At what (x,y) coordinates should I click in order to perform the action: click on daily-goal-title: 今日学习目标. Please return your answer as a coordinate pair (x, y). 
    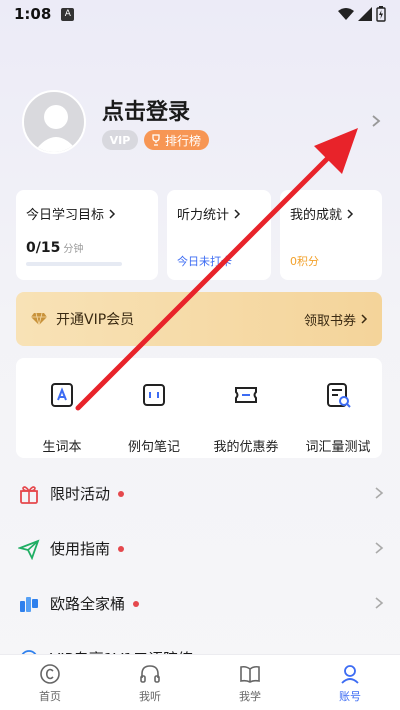
    Looking at the image, I should click on (87, 213).